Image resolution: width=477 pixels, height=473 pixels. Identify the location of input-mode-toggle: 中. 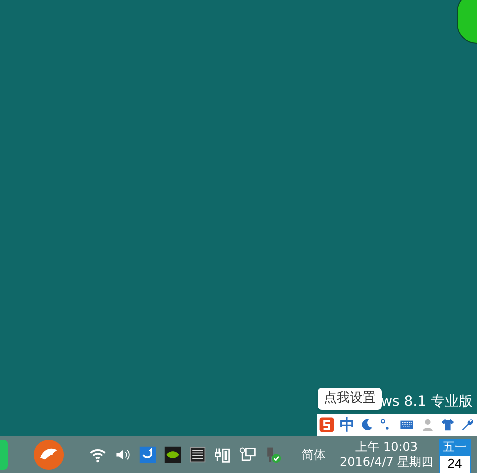
(347, 425).